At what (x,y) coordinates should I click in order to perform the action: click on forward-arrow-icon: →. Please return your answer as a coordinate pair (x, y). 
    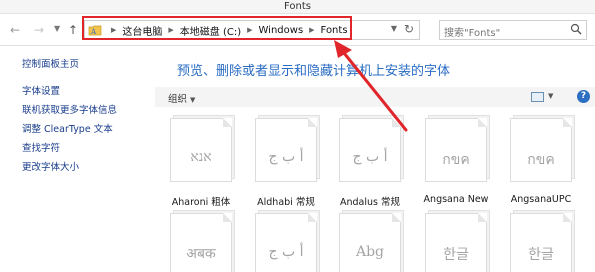
    Looking at the image, I should click on (39, 30).